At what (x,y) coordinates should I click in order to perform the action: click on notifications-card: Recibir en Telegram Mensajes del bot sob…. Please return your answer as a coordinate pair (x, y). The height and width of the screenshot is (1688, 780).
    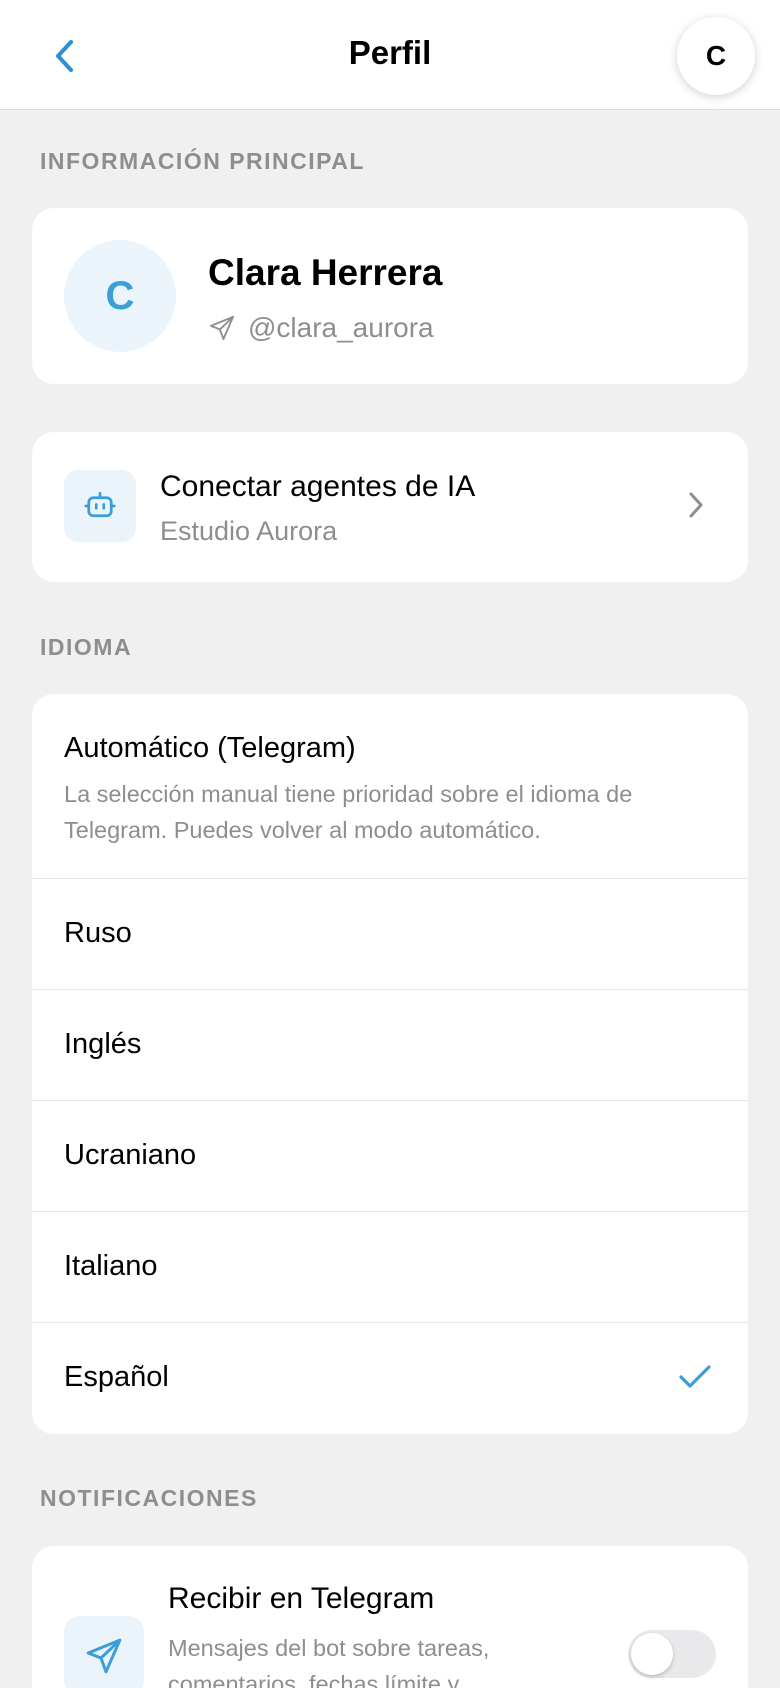
    Looking at the image, I should click on (390, 1617).